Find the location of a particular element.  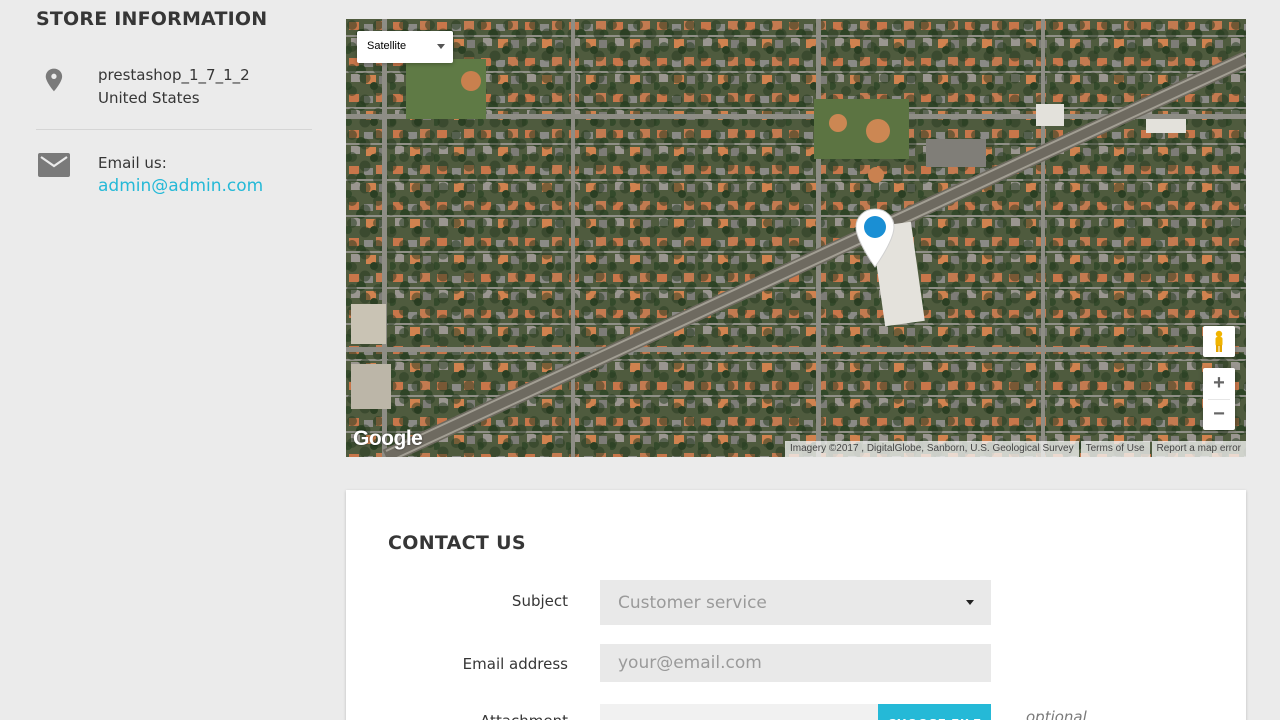

pegman-icon is located at coordinates (1219, 341).